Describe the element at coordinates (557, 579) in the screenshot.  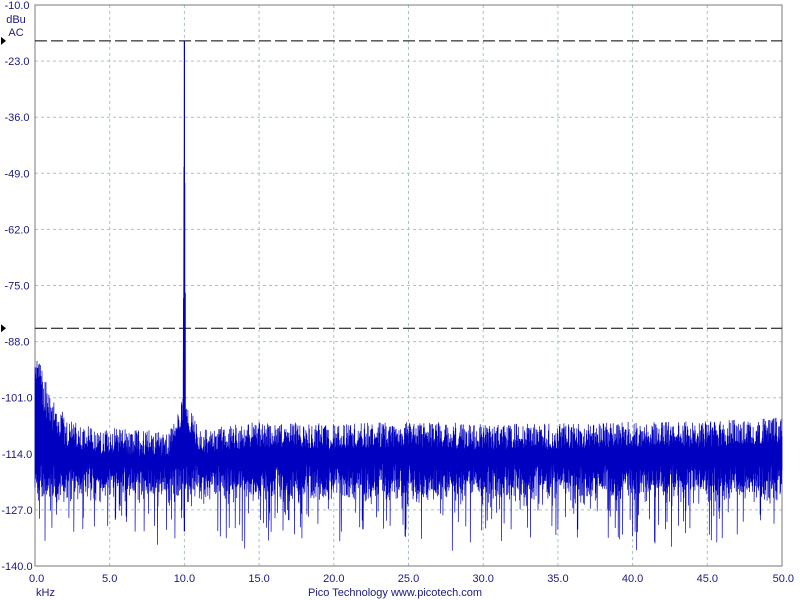
I see `x-tick-label: 35.0` at that location.